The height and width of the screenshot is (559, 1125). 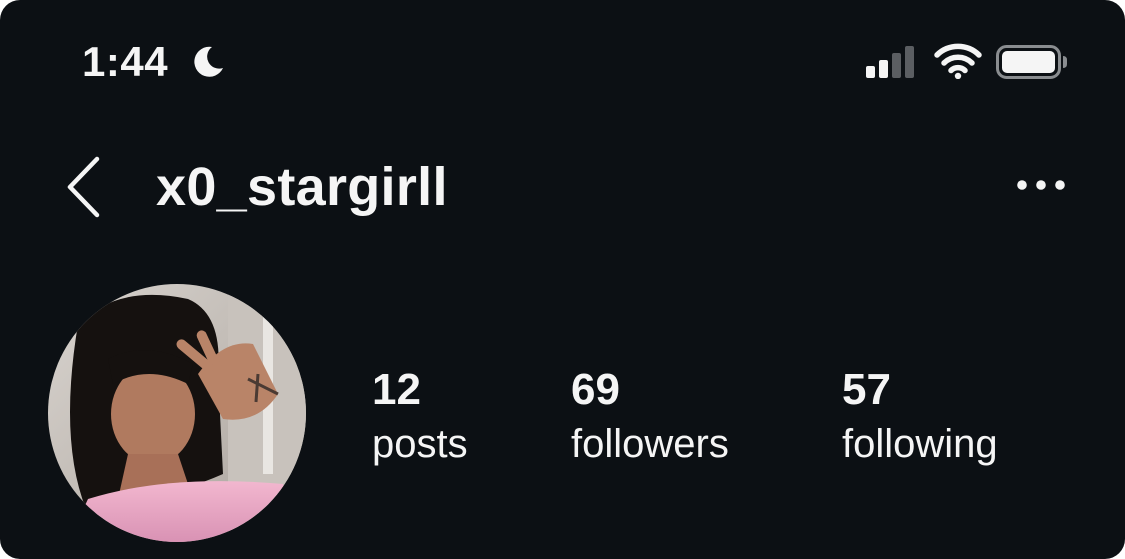 What do you see at coordinates (208, 61) in the screenshot?
I see `moon-icon` at bounding box center [208, 61].